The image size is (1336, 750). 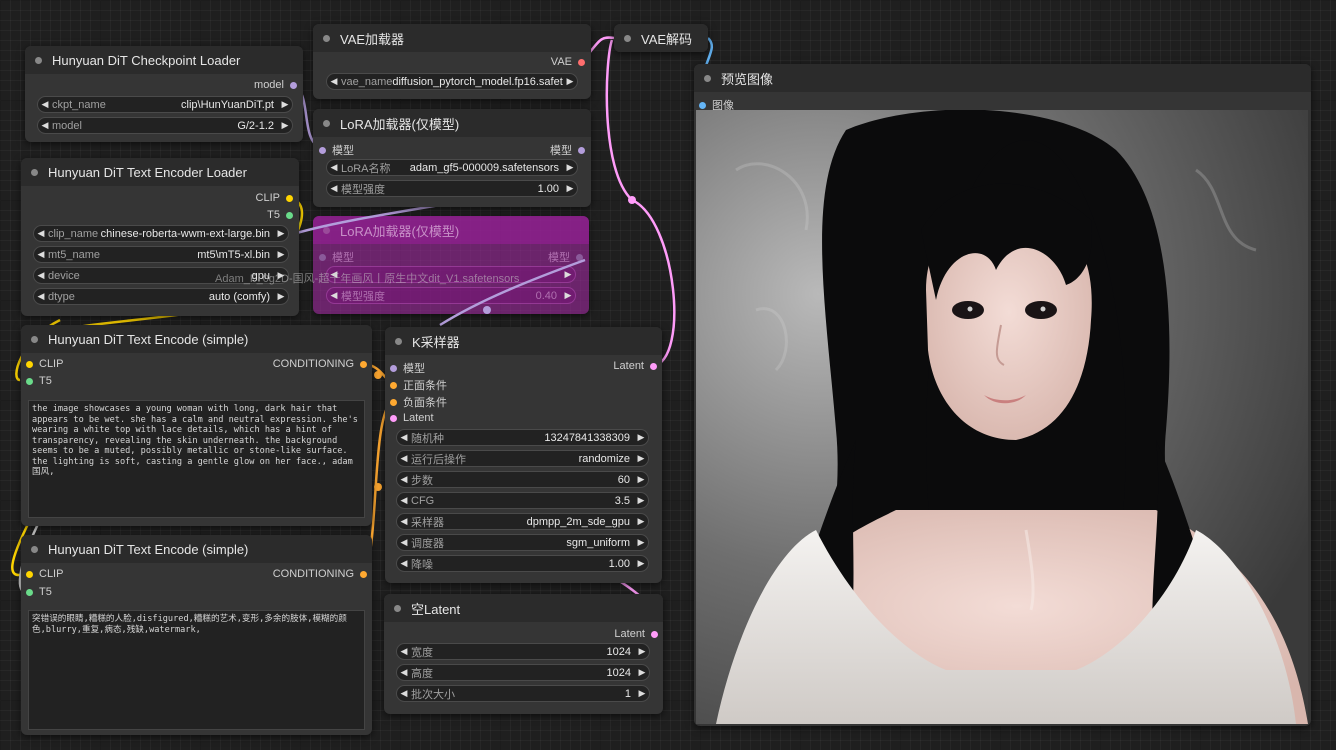 I want to click on node-title: K采样器, so click(x=523, y=341).